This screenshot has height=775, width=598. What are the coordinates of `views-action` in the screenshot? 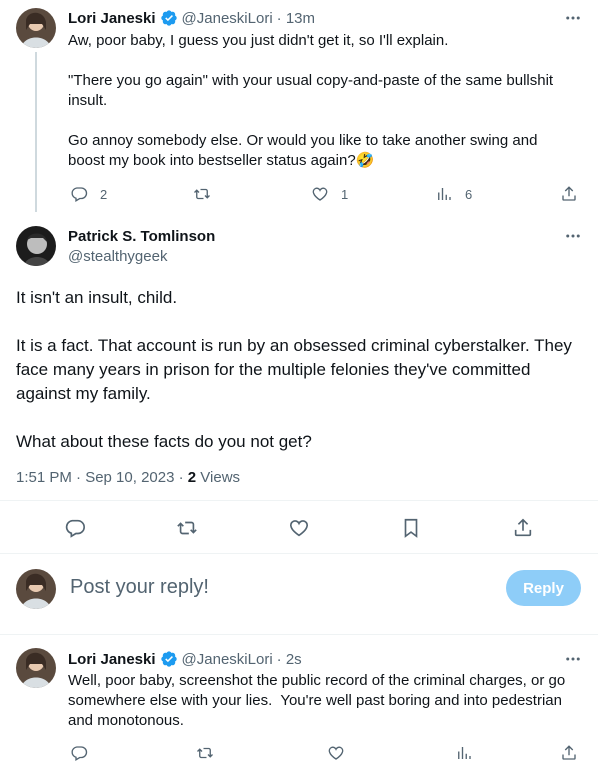 It's located at (464, 753).